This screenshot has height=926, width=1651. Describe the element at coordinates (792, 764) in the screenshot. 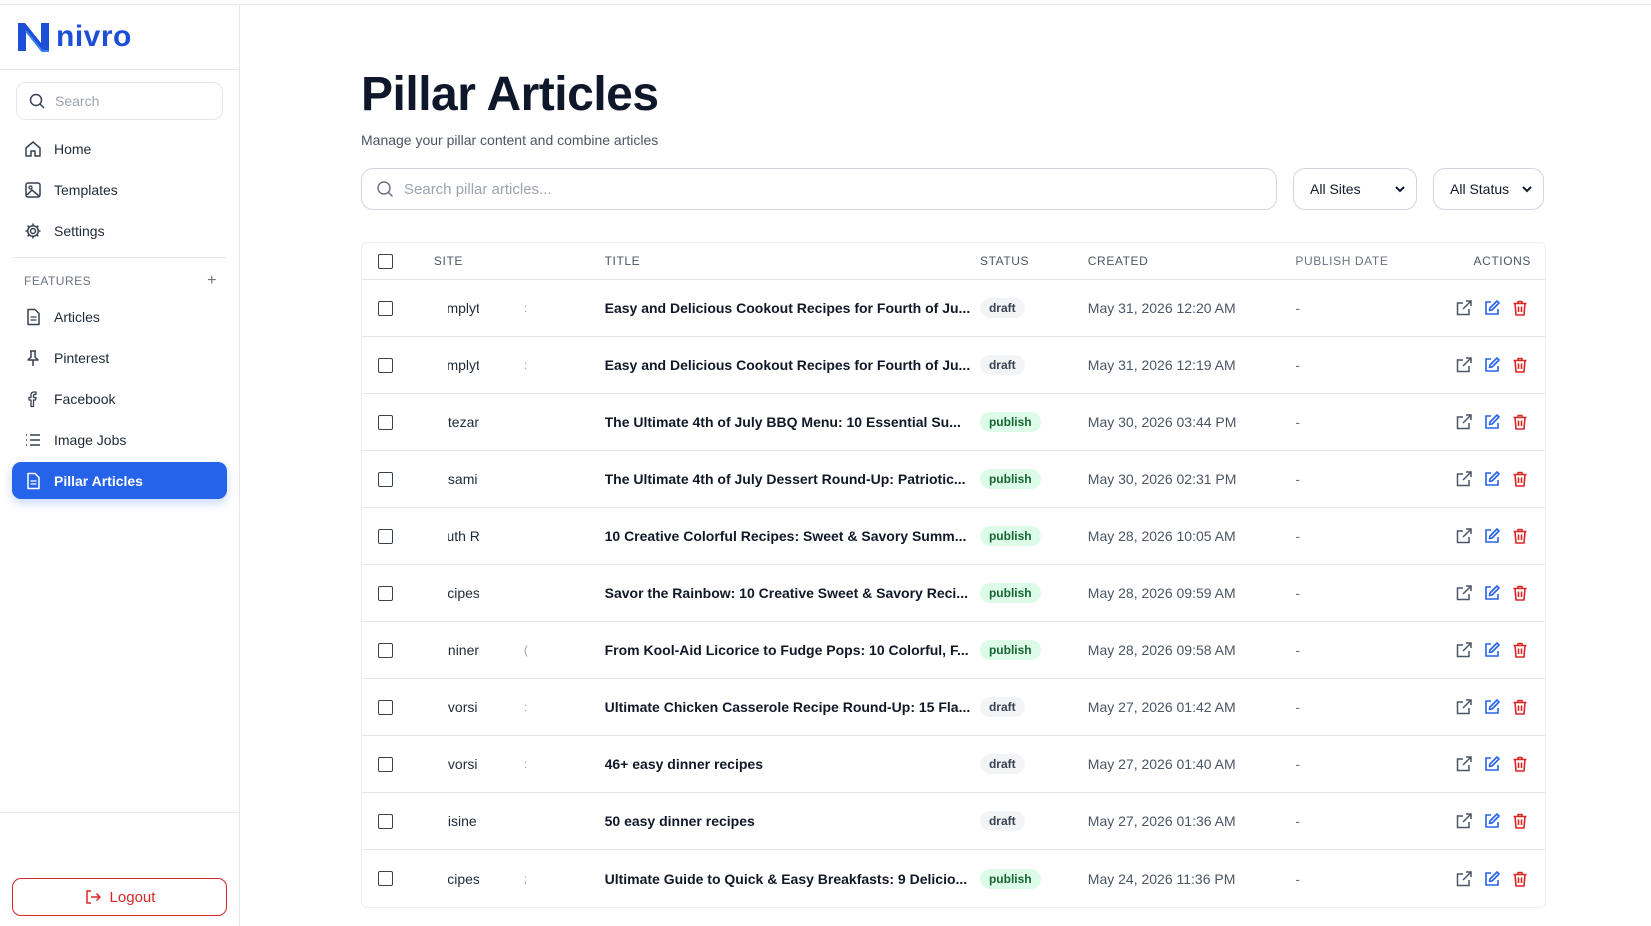

I see `row-title: 46+ easy dinner recipes` at that location.